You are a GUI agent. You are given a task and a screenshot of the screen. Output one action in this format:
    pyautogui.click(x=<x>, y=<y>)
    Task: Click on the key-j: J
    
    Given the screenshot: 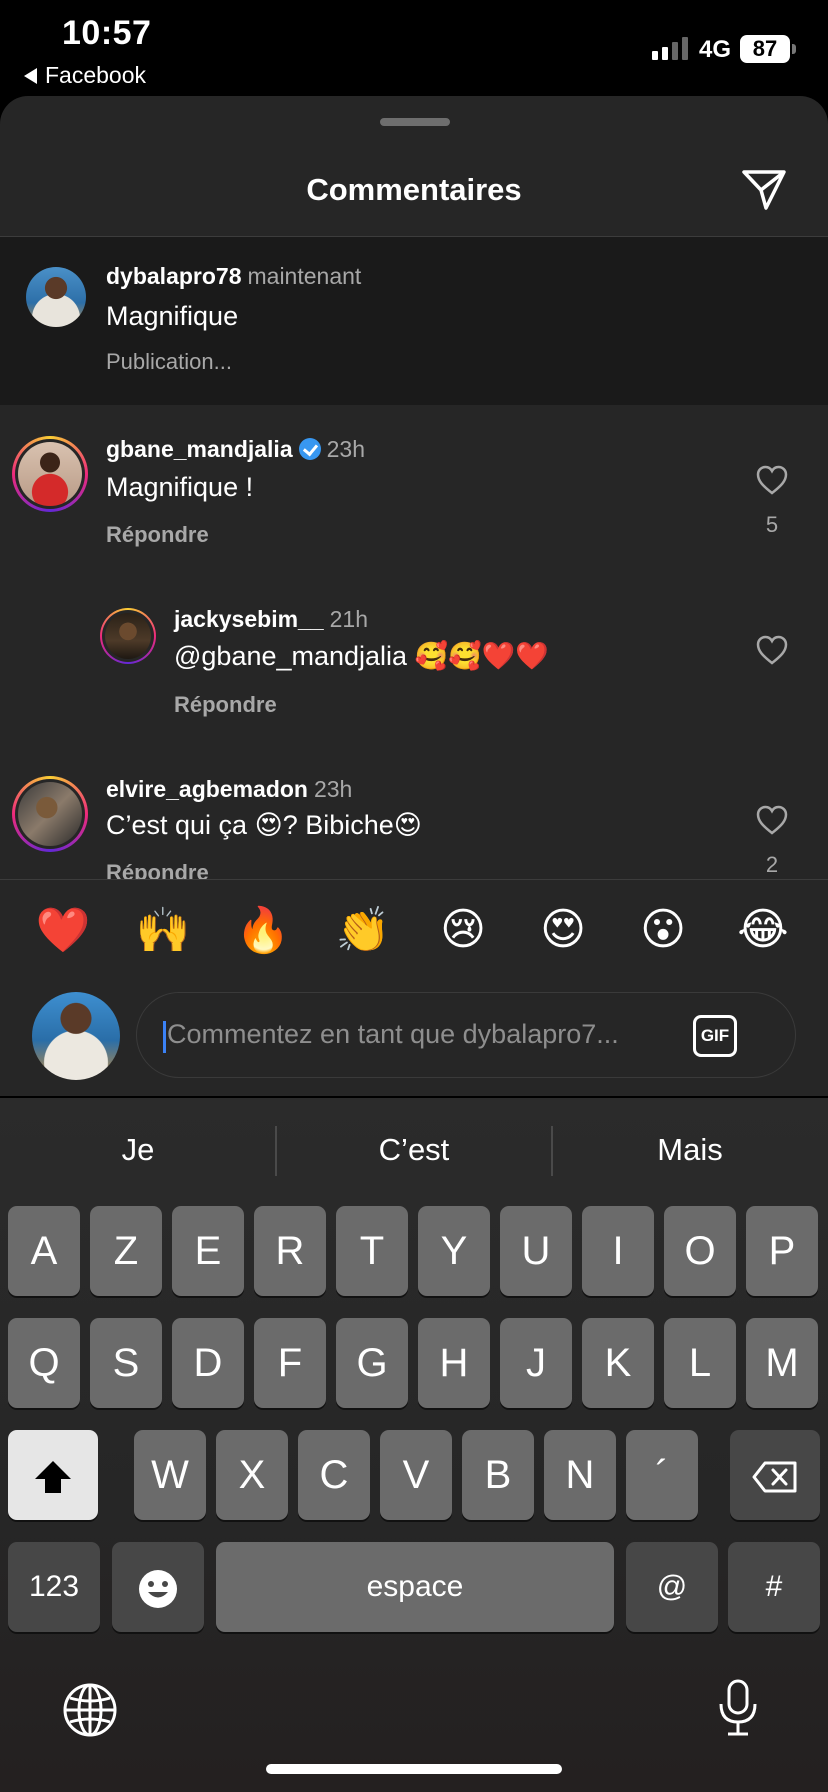 What is the action you would take?
    pyautogui.click(x=536, y=1363)
    